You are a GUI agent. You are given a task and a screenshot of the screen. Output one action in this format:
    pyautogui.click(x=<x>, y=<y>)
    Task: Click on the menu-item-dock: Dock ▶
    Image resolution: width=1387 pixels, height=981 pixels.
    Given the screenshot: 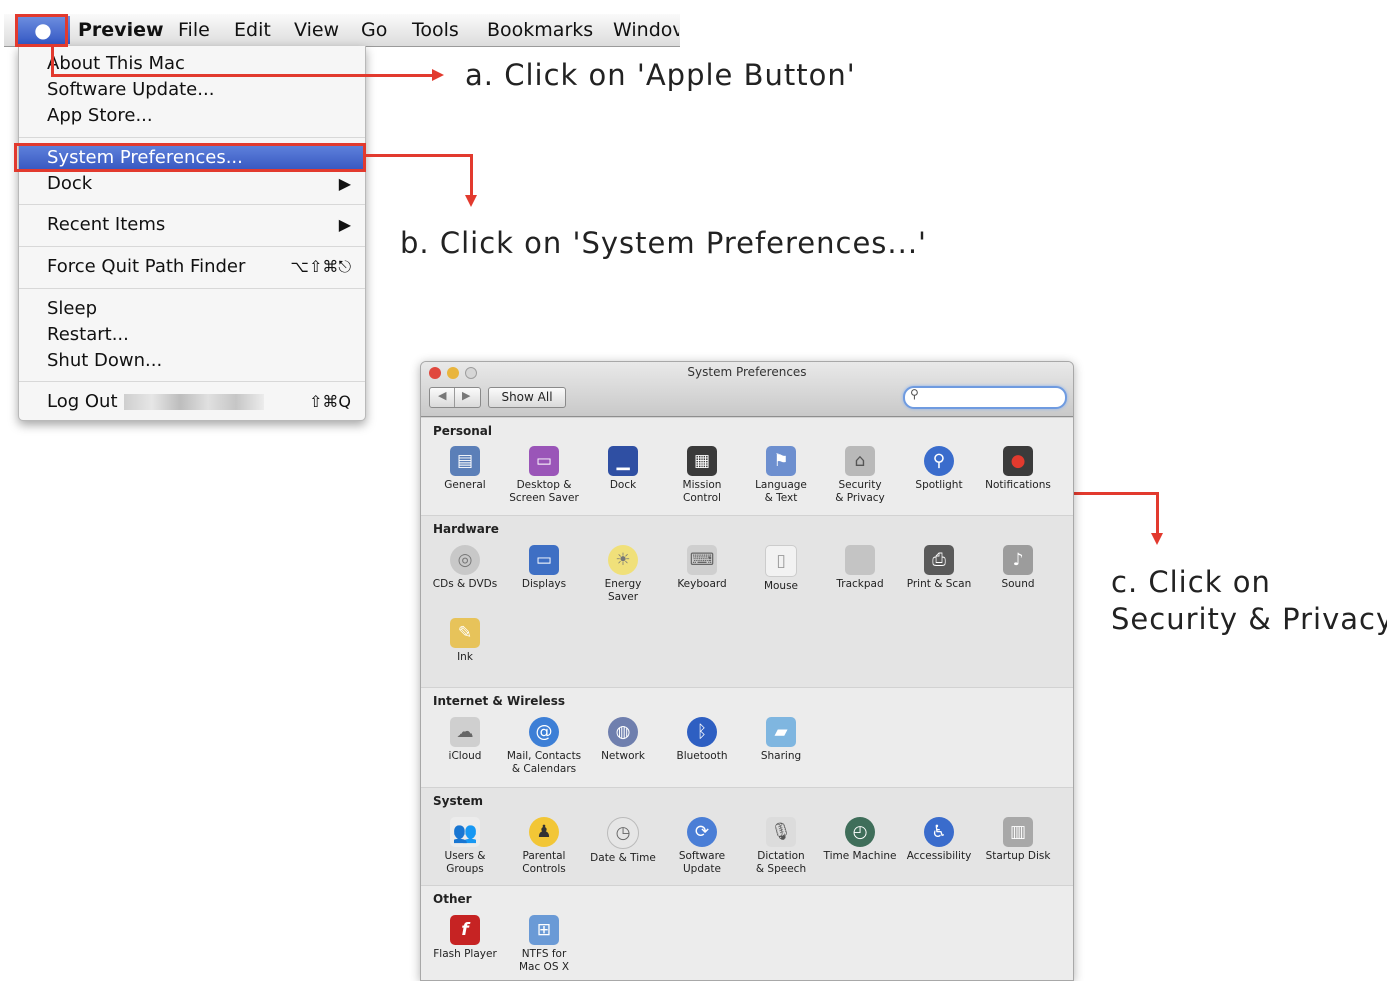 What is the action you would take?
    pyautogui.click(x=192, y=184)
    